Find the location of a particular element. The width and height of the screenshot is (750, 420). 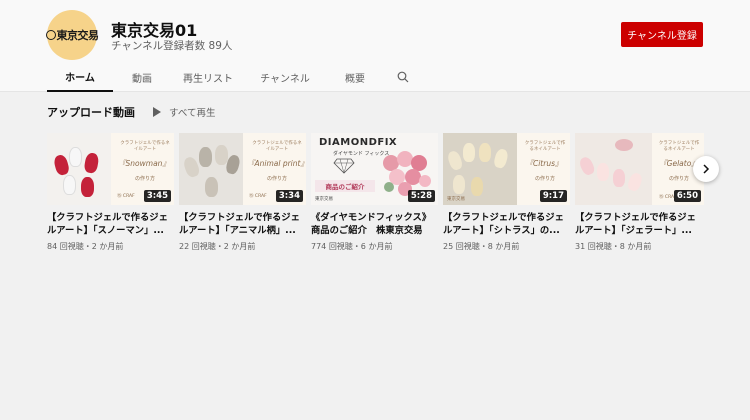

video-meta: 25 回視聴・8 か月前 is located at coordinates (481, 246).